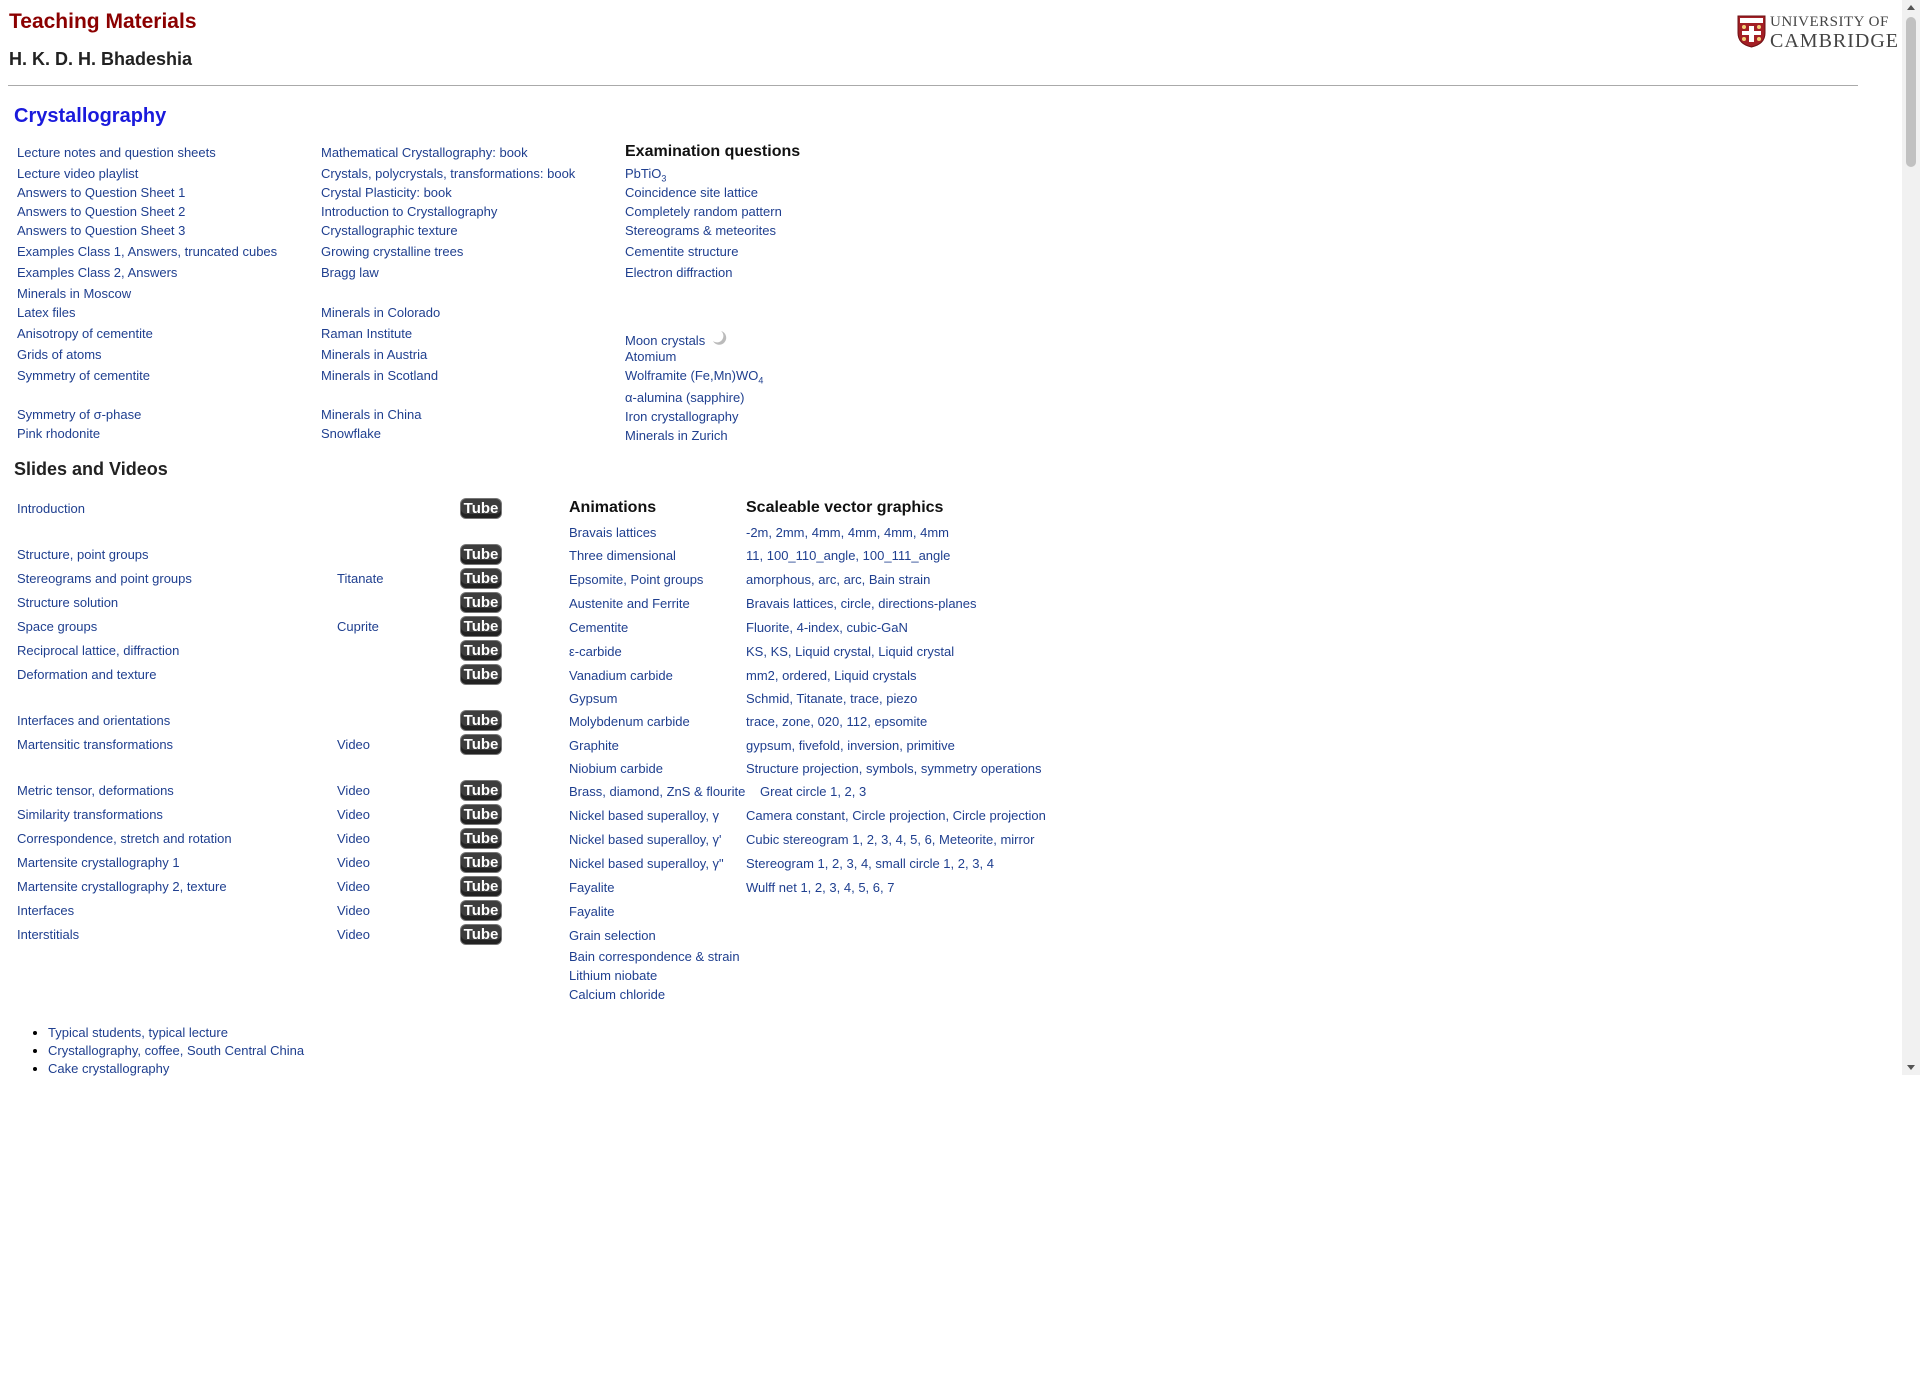 The image size is (1920, 1400). Describe the element at coordinates (694, 377) in the screenshot. I see `link-wolframite: Wolframite (Fe,Mn)WO4` at that location.